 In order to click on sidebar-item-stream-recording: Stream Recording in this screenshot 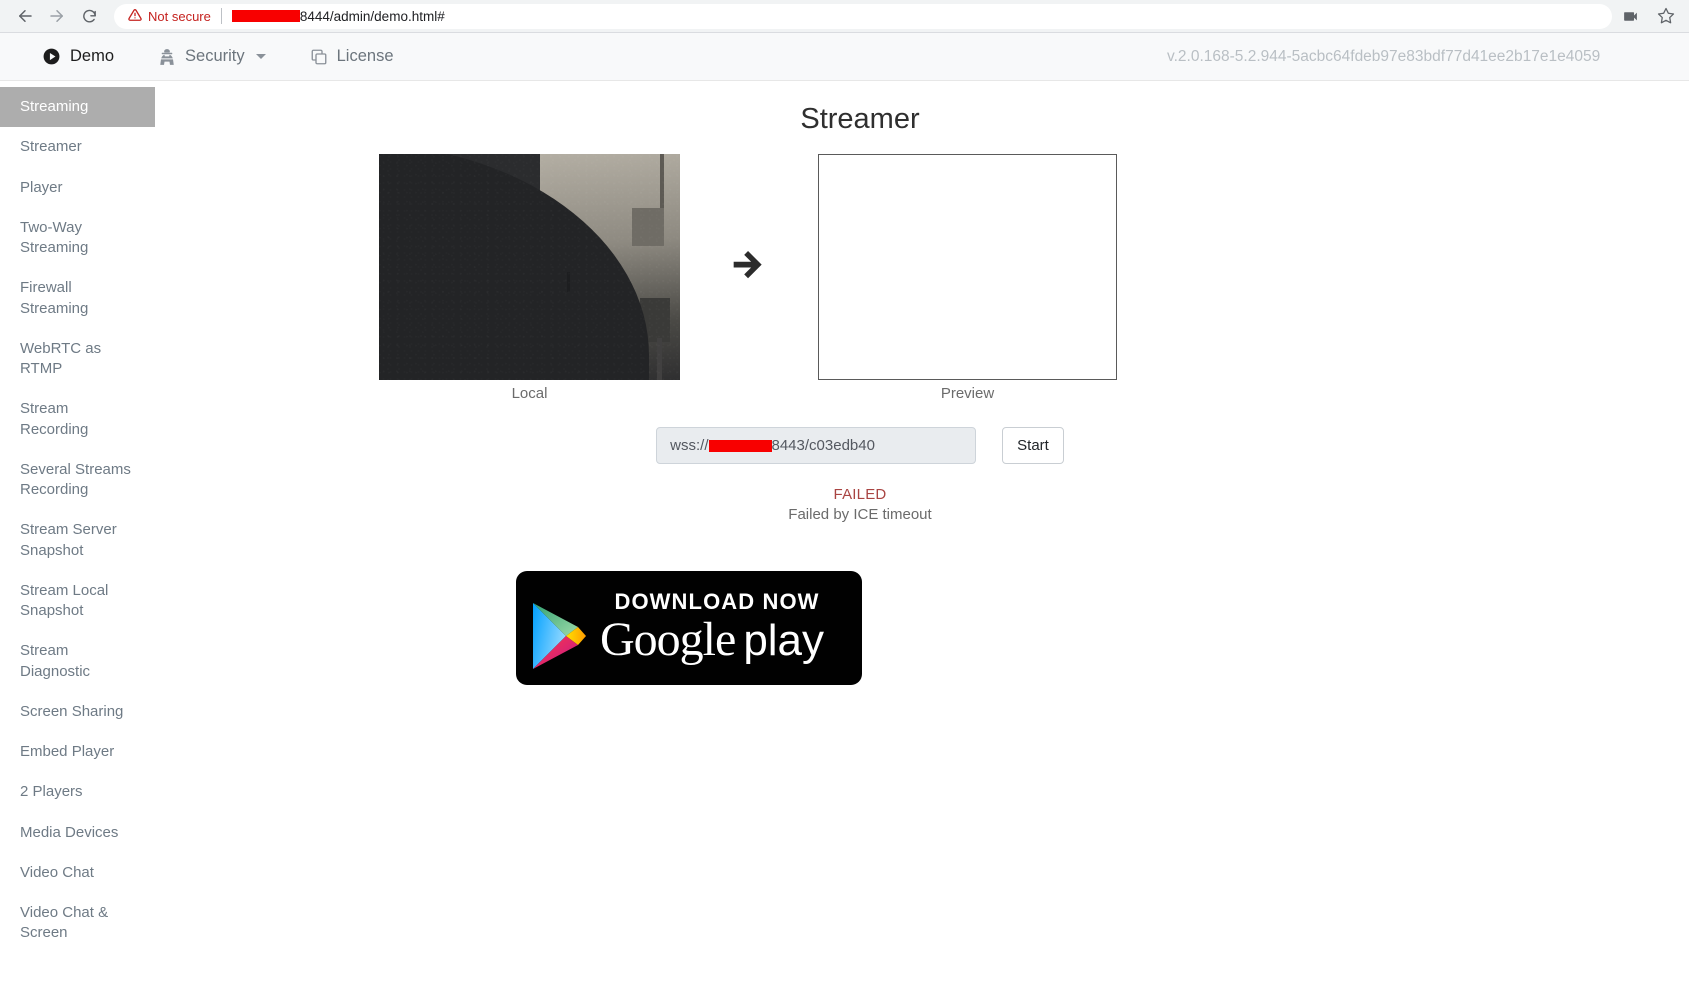, I will do `click(77, 419)`.